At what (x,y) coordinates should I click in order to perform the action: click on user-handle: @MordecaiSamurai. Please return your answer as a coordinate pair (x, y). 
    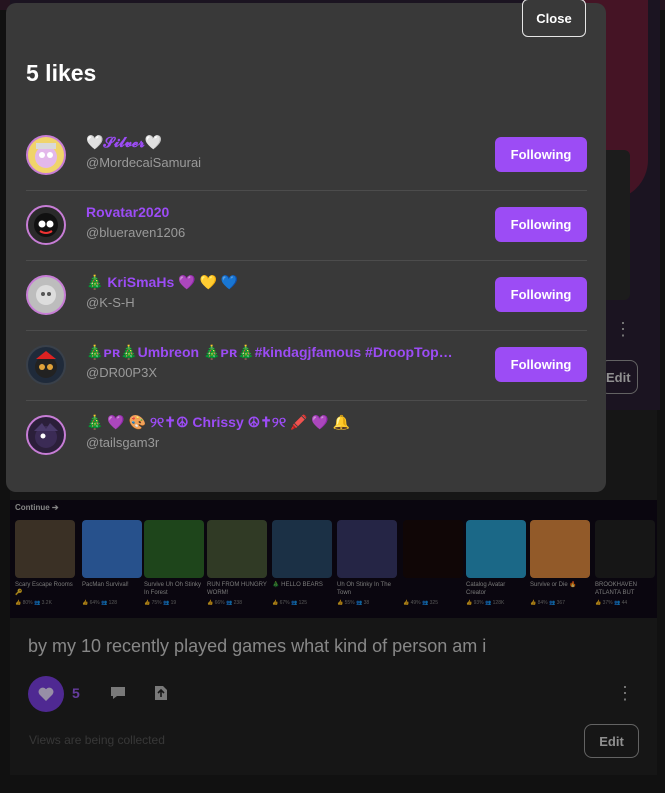
    Looking at the image, I should click on (143, 162).